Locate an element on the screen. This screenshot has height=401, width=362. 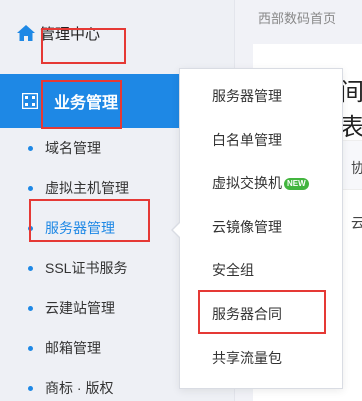
submenu-virtual-switch-label: 虚拟交换机 is located at coordinates (247, 183).